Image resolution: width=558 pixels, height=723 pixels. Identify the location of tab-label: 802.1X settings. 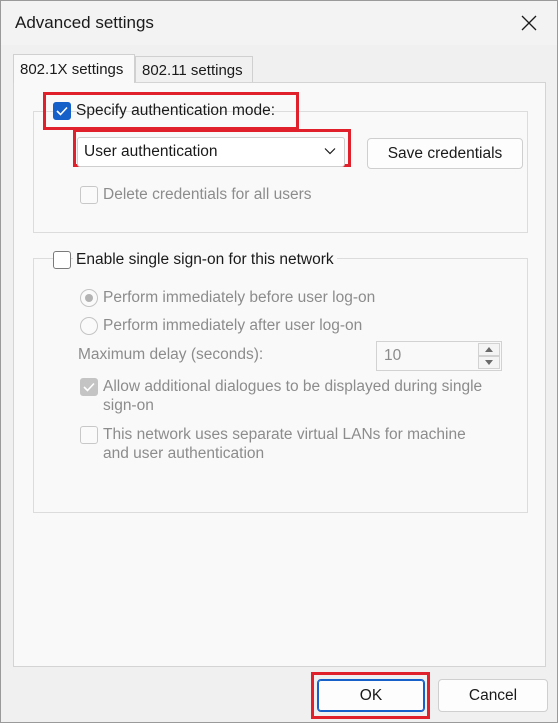
(72, 69).